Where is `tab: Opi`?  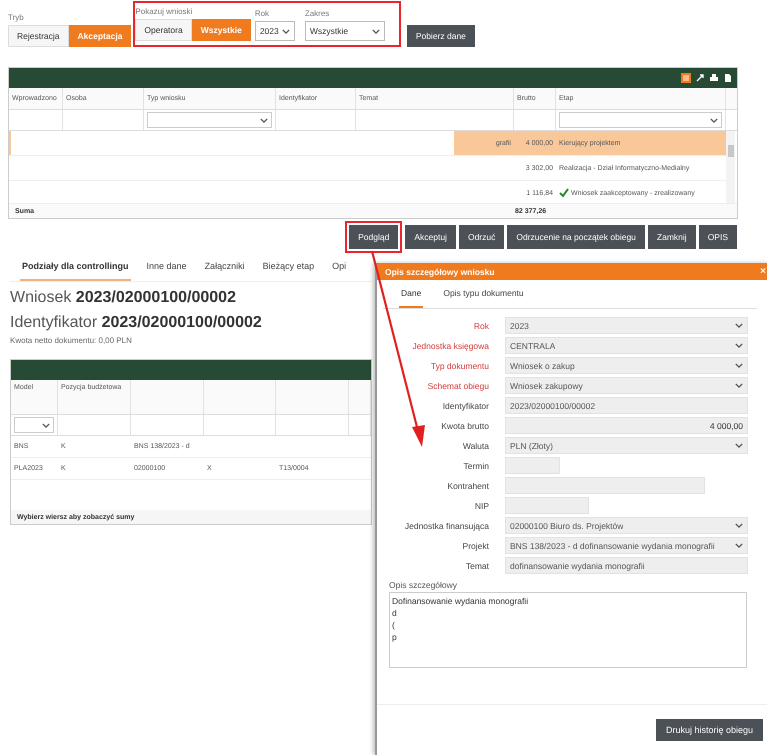
tab: Opi is located at coordinates (339, 271).